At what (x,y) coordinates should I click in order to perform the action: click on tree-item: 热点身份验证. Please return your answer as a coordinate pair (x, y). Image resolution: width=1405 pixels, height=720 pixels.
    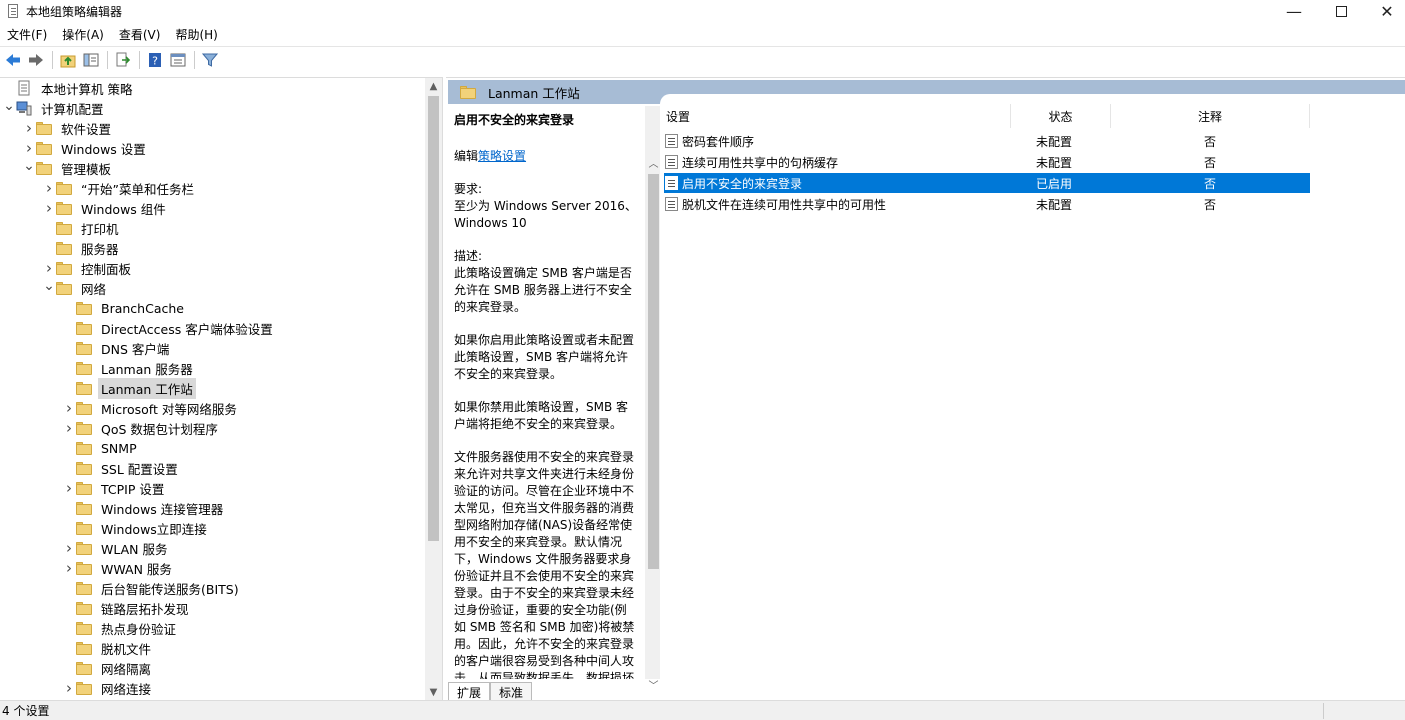
    Looking at the image, I should click on (212, 628).